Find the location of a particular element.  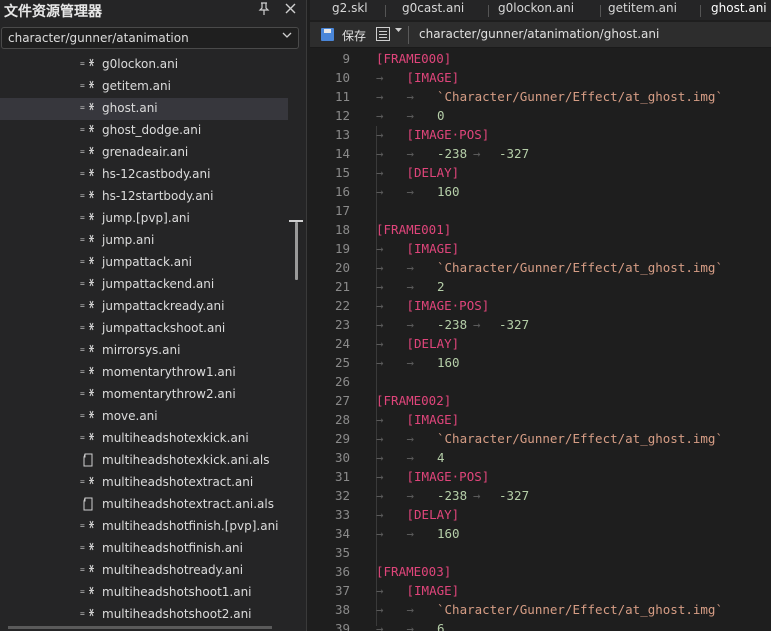

file-list-item: = multiheadshotfinish.ani is located at coordinates (144, 549).